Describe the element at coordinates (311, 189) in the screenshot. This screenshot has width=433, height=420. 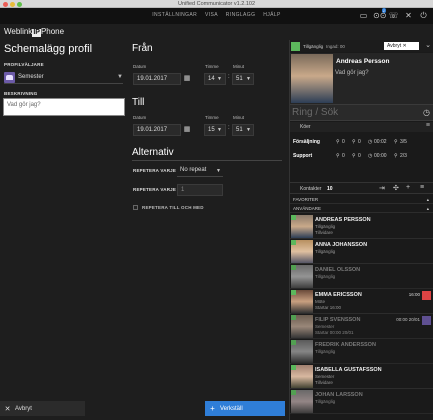
I see `contacts-title: Kontakter` at that location.